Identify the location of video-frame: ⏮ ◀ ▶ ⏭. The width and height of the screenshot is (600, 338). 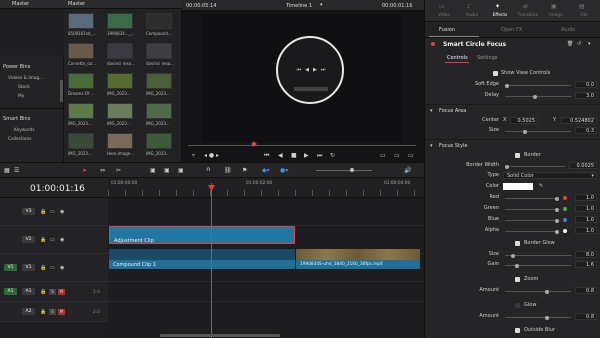
(302, 78).